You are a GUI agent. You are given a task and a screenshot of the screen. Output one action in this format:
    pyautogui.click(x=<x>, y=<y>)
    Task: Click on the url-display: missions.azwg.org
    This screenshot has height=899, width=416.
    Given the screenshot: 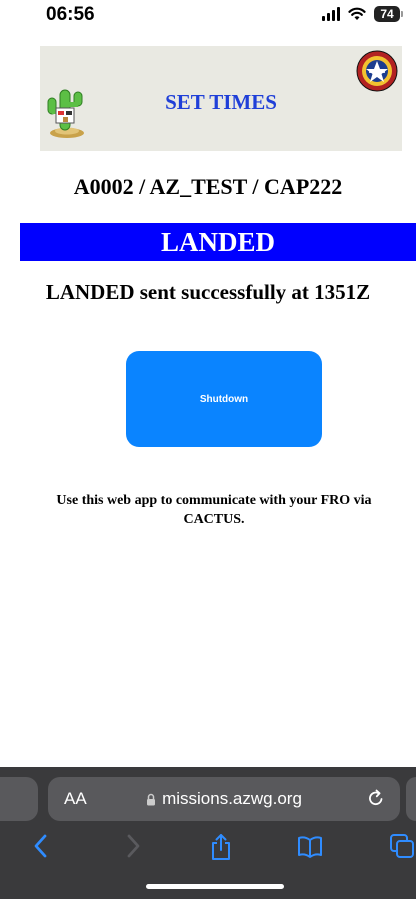 What is the action you would take?
    pyautogui.click(x=224, y=799)
    